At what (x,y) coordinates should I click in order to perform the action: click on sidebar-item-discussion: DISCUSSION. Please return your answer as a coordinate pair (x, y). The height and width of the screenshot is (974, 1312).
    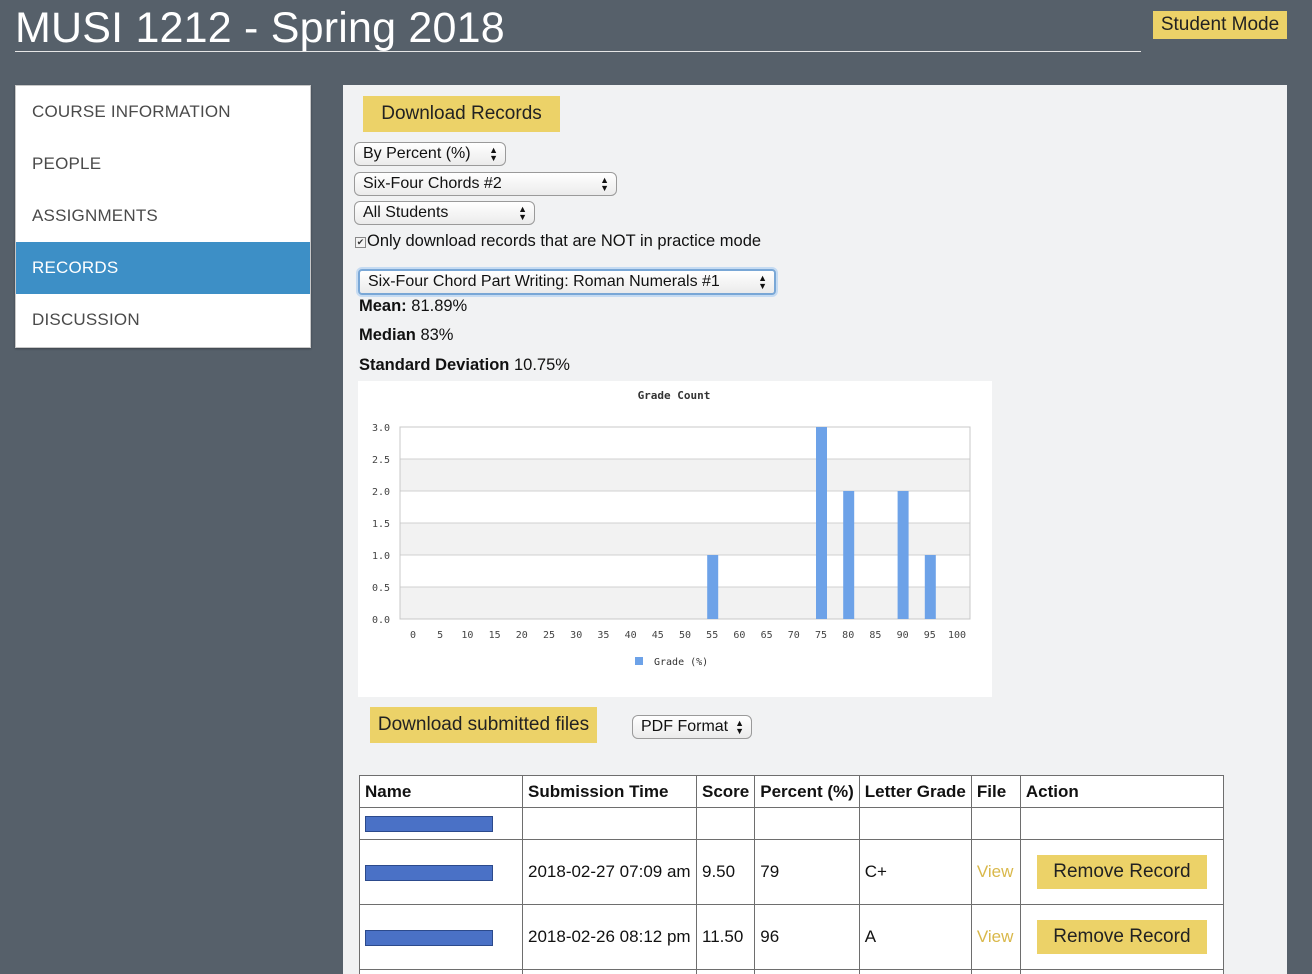
    Looking at the image, I should click on (163, 320).